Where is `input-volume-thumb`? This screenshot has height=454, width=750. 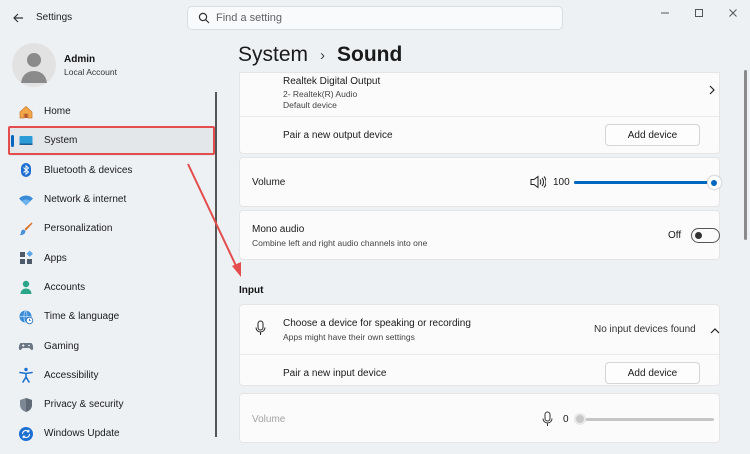 input-volume-thumb is located at coordinates (580, 419).